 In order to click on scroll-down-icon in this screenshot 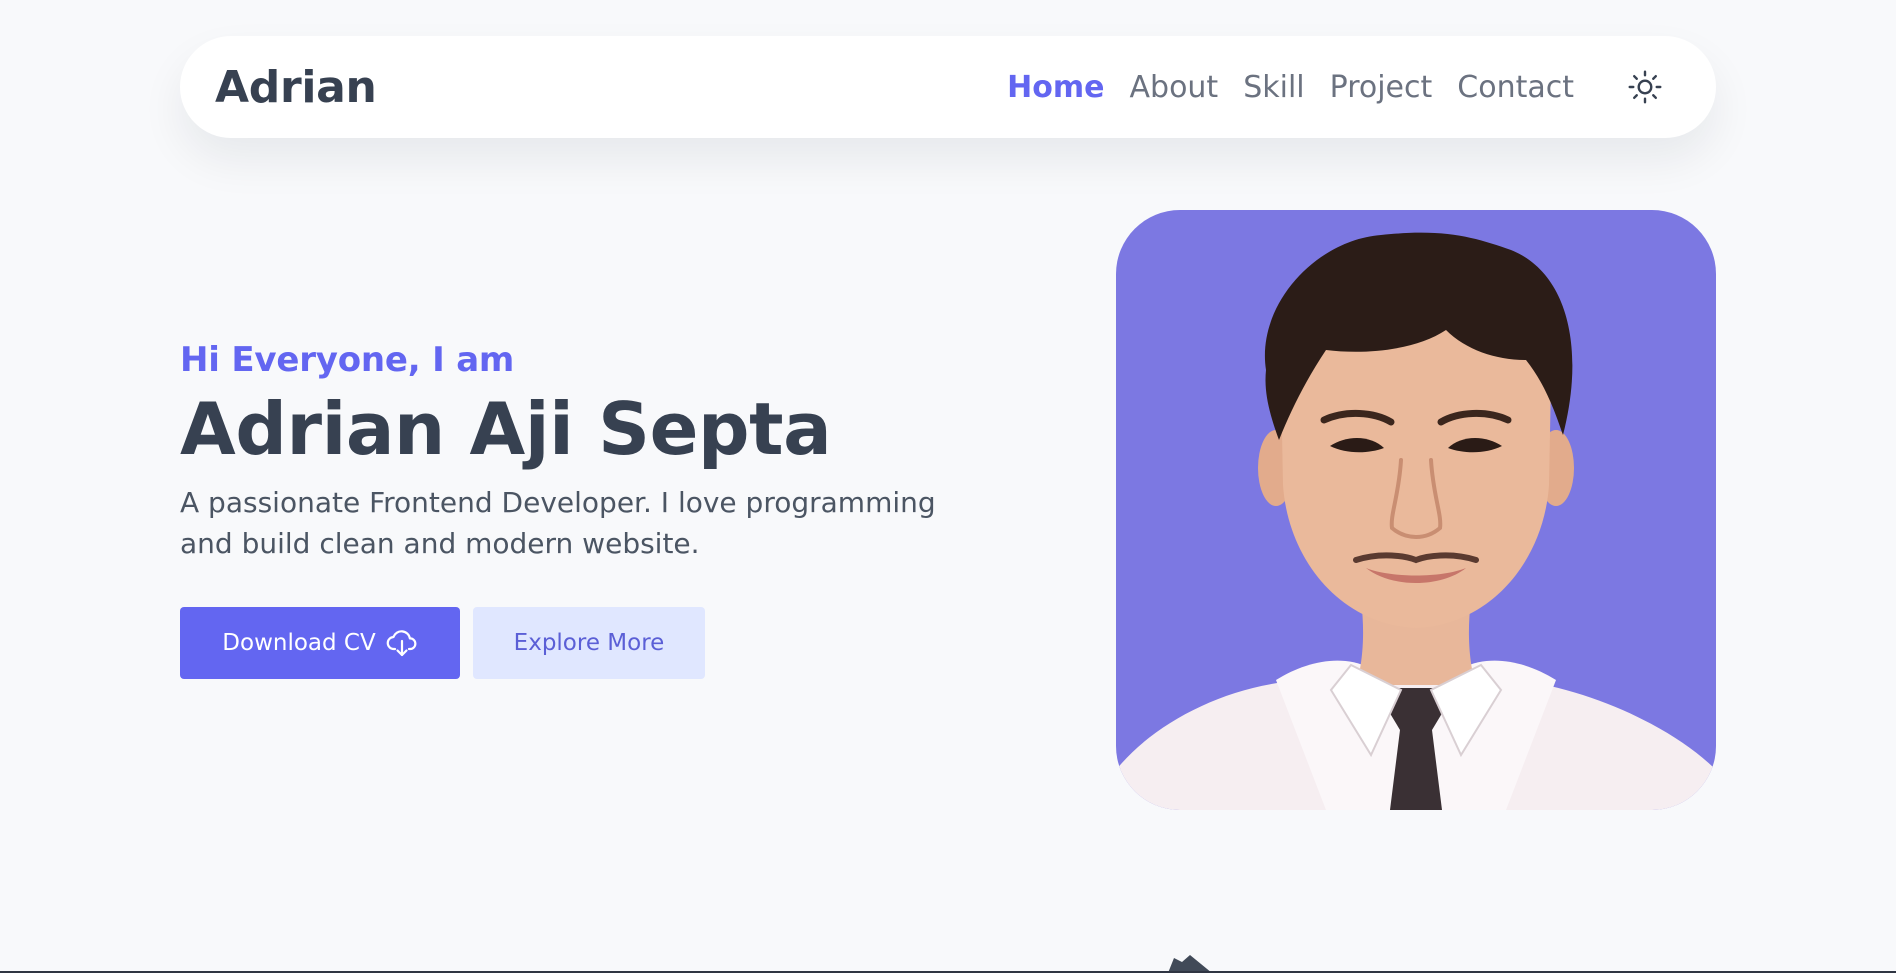, I will do `click(1190, 962)`.